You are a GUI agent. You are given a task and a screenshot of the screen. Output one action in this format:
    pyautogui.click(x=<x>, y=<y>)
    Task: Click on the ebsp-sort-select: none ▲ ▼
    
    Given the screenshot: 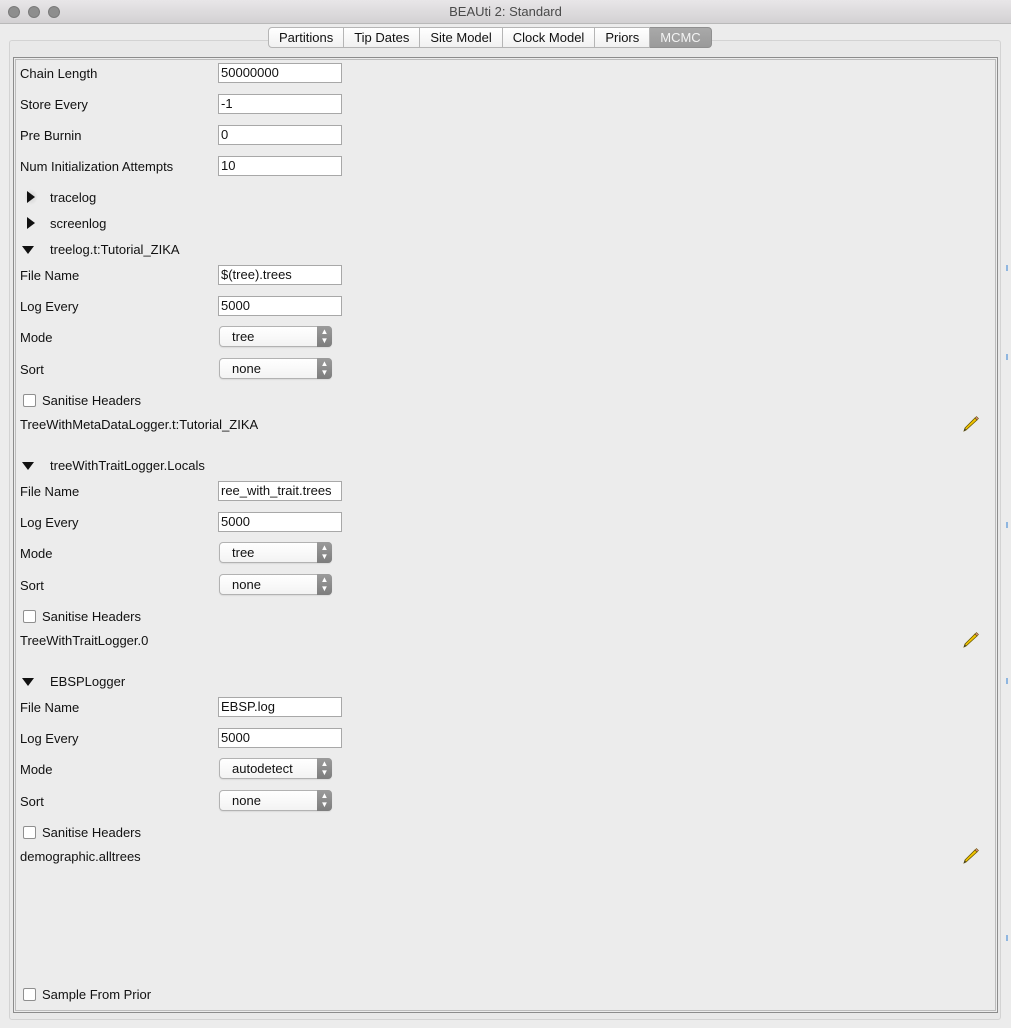 What is the action you would take?
    pyautogui.click(x=275, y=800)
    